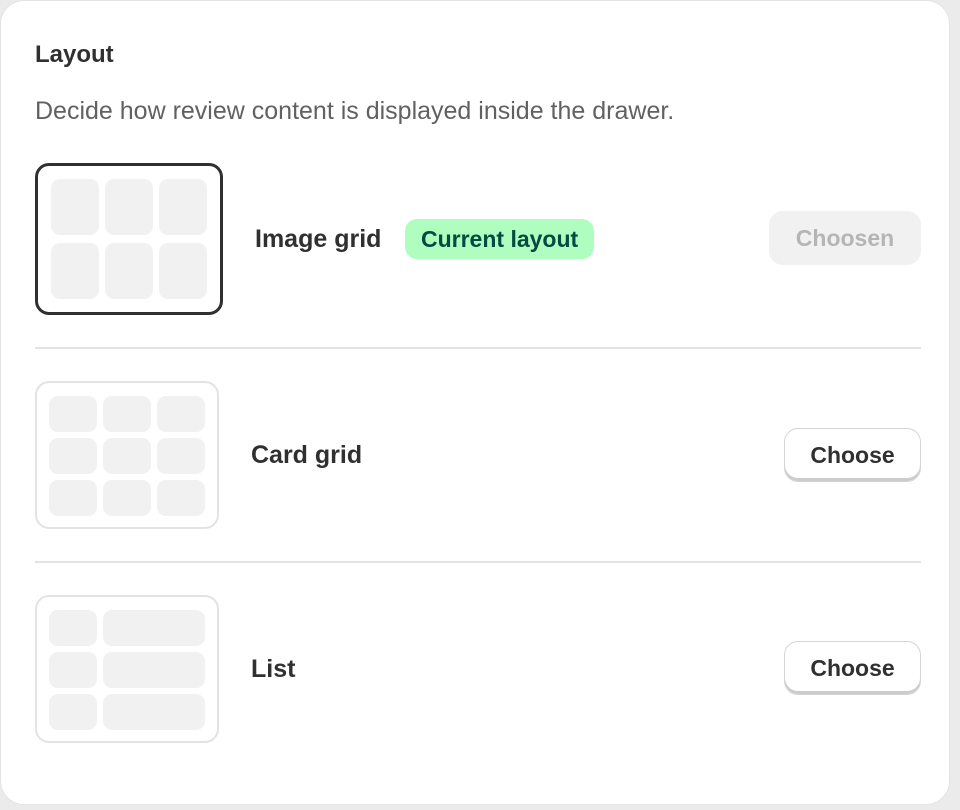 This screenshot has width=960, height=810. I want to click on image-grid-preview, so click(129, 239).